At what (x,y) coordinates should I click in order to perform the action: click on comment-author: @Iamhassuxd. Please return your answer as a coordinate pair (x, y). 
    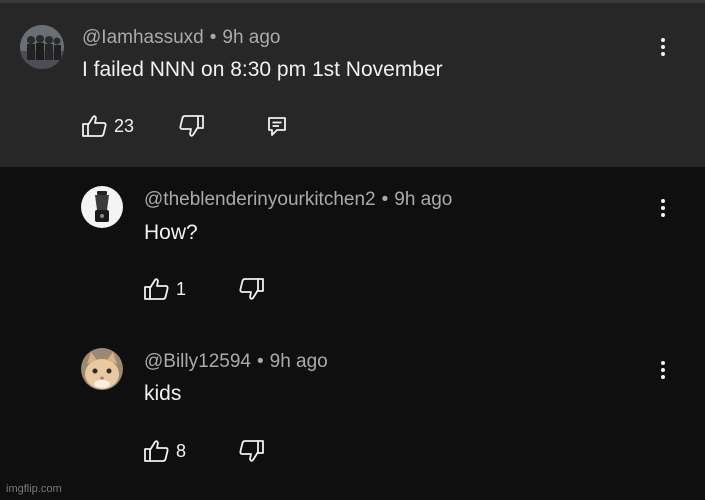
    Looking at the image, I should click on (143, 37).